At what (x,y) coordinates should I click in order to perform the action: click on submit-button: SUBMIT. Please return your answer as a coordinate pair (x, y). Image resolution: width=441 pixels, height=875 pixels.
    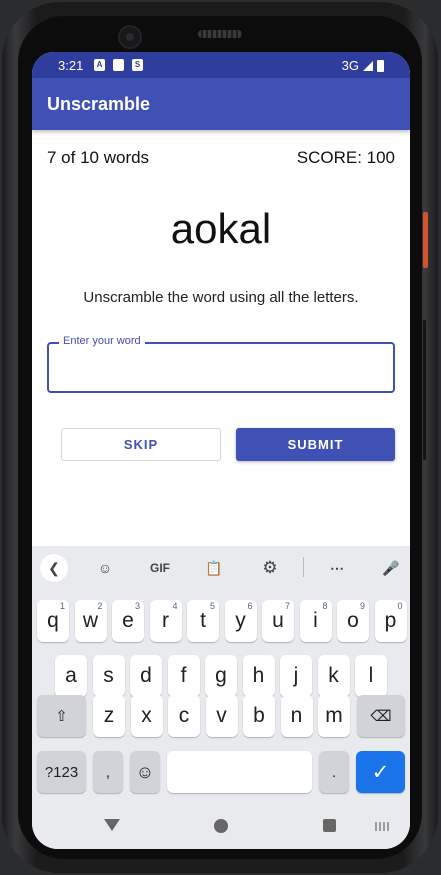
    Looking at the image, I should click on (315, 444).